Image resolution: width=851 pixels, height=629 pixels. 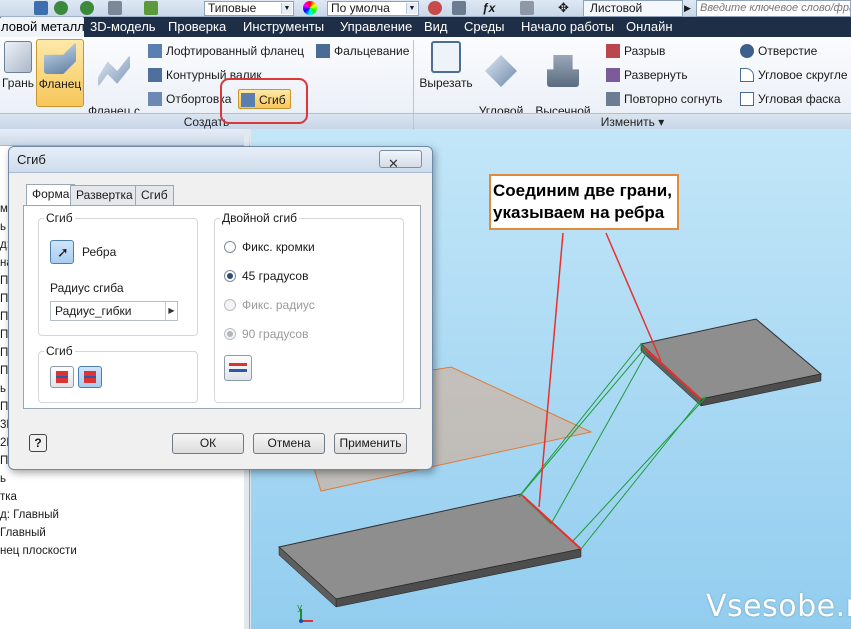 What do you see at coordinates (197, 27) in the screenshot?
I see `tab-inspect: Проверка` at bounding box center [197, 27].